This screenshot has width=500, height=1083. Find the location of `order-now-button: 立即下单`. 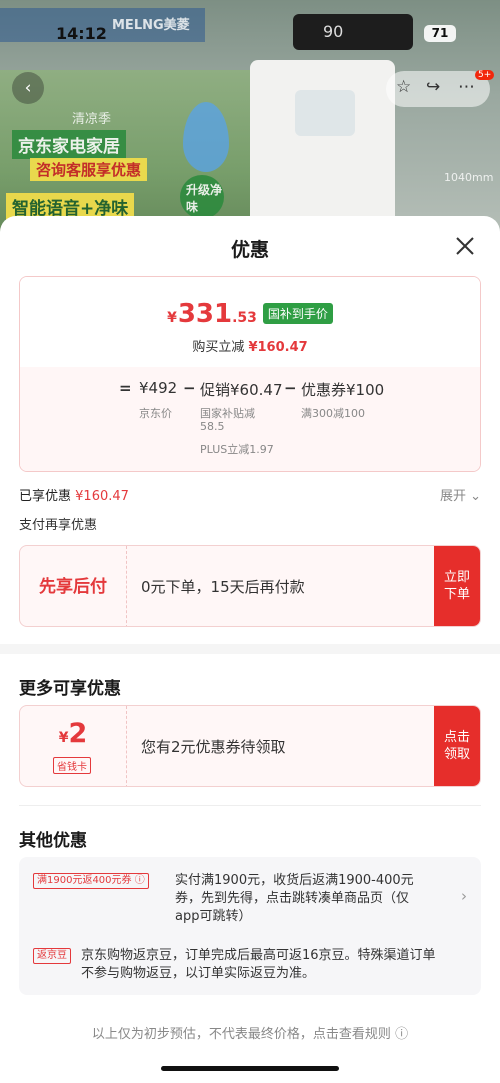

order-now-button: 立即下单 is located at coordinates (457, 586).